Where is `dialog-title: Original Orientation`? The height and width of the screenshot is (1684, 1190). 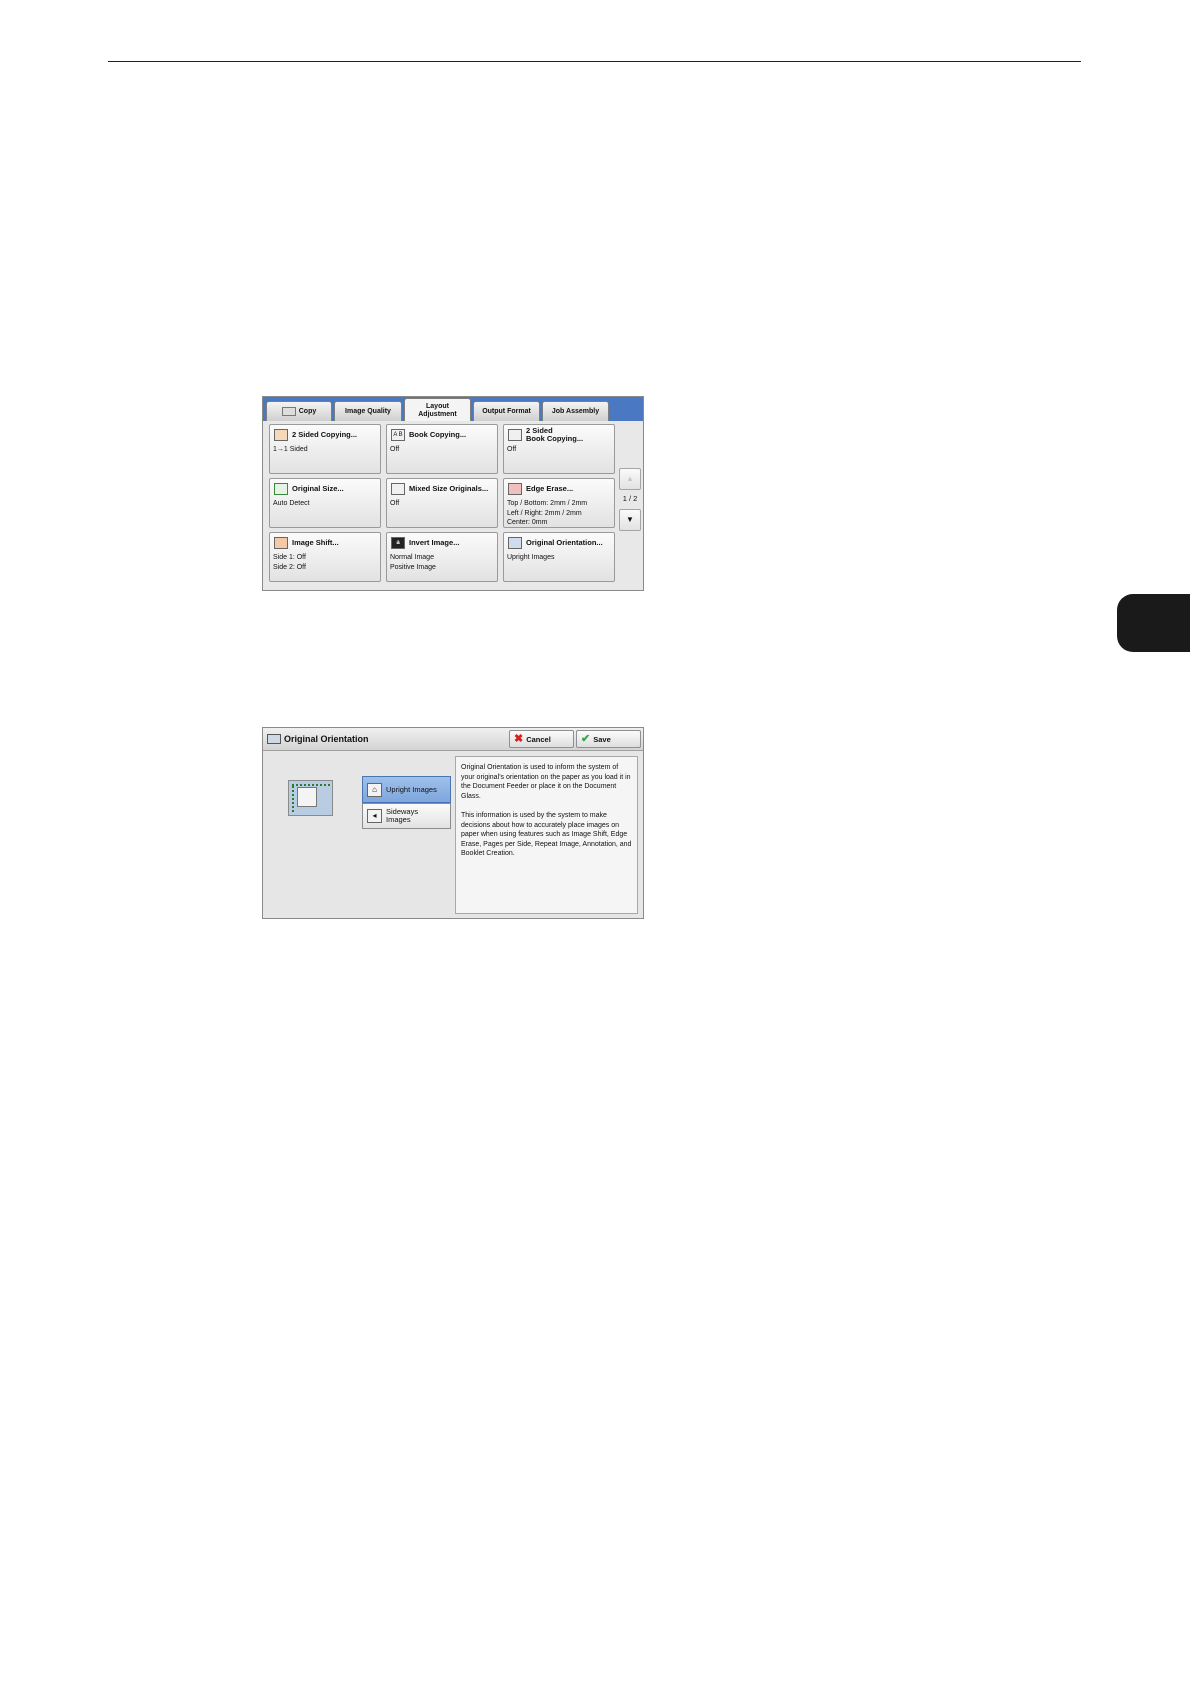 dialog-title: Original Orientation is located at coordinates (326, 739).